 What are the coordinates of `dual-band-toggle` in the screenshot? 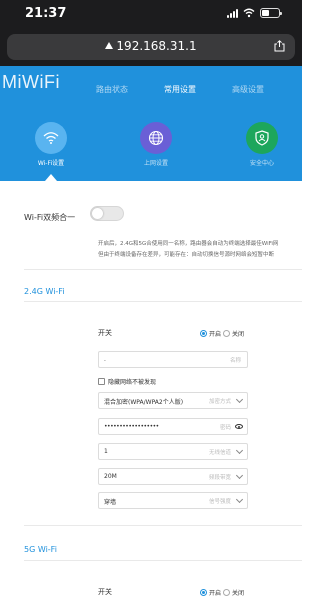 It's located at (107, 213).